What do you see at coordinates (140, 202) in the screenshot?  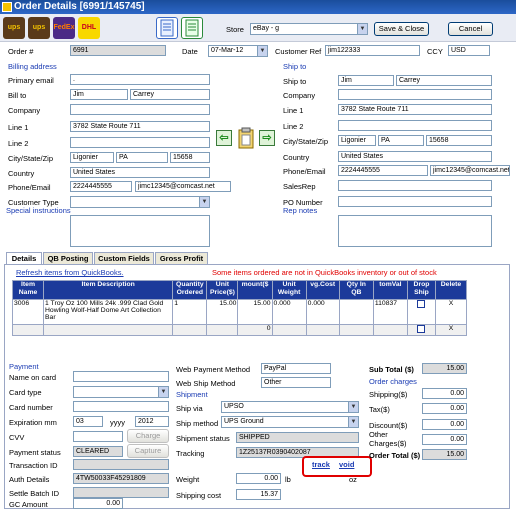 I see `customer-type-select: ▼` at bounding box center [140, 202].